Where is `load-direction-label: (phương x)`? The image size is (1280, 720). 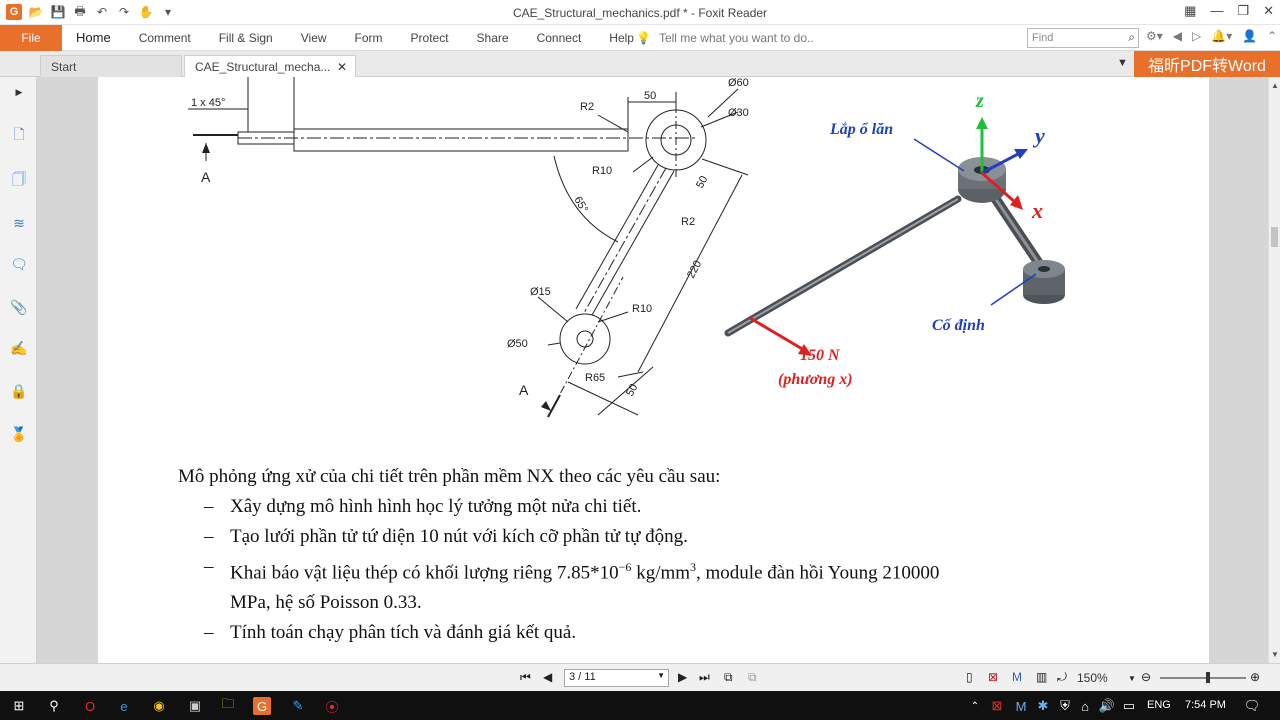
load-direction-label: (phương x) is located at coordinates (815, 379).